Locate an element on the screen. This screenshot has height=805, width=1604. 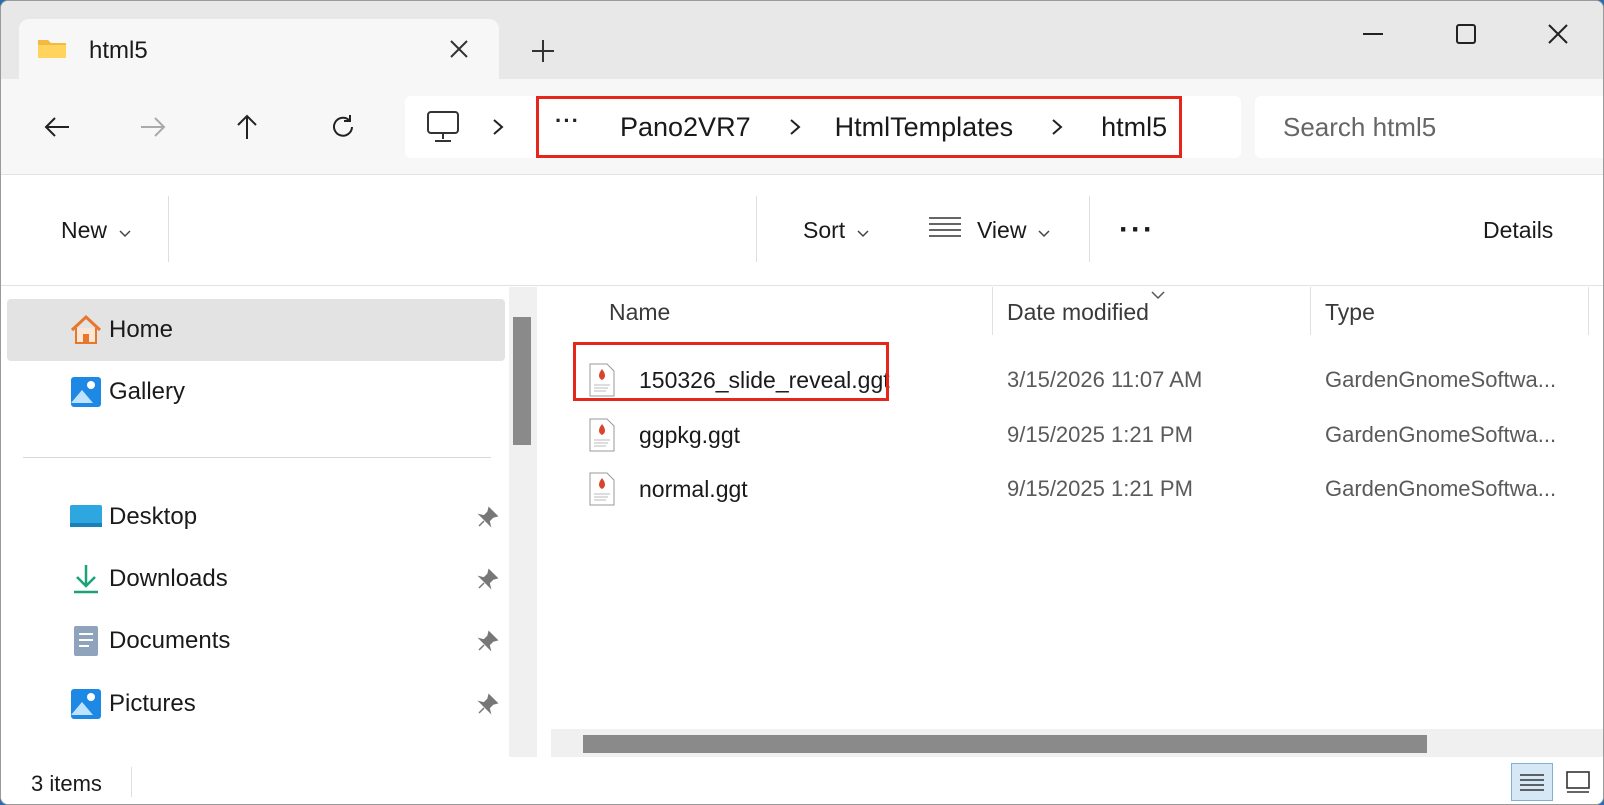
address-bar: ··· Pano2VR7 HtmlTemplates html5 is located at coordinates (823, 127).